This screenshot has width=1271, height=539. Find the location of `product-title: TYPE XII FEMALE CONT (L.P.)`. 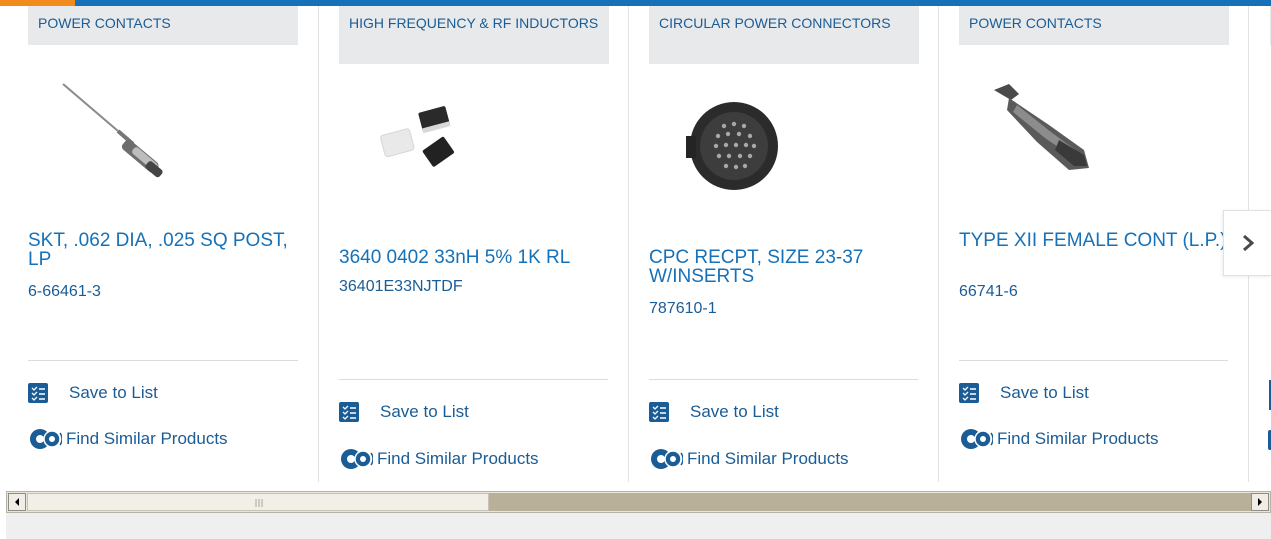

product-title: TYPE XII FEMALE CONT (L.P.) is located at coordinates (1094, 240).